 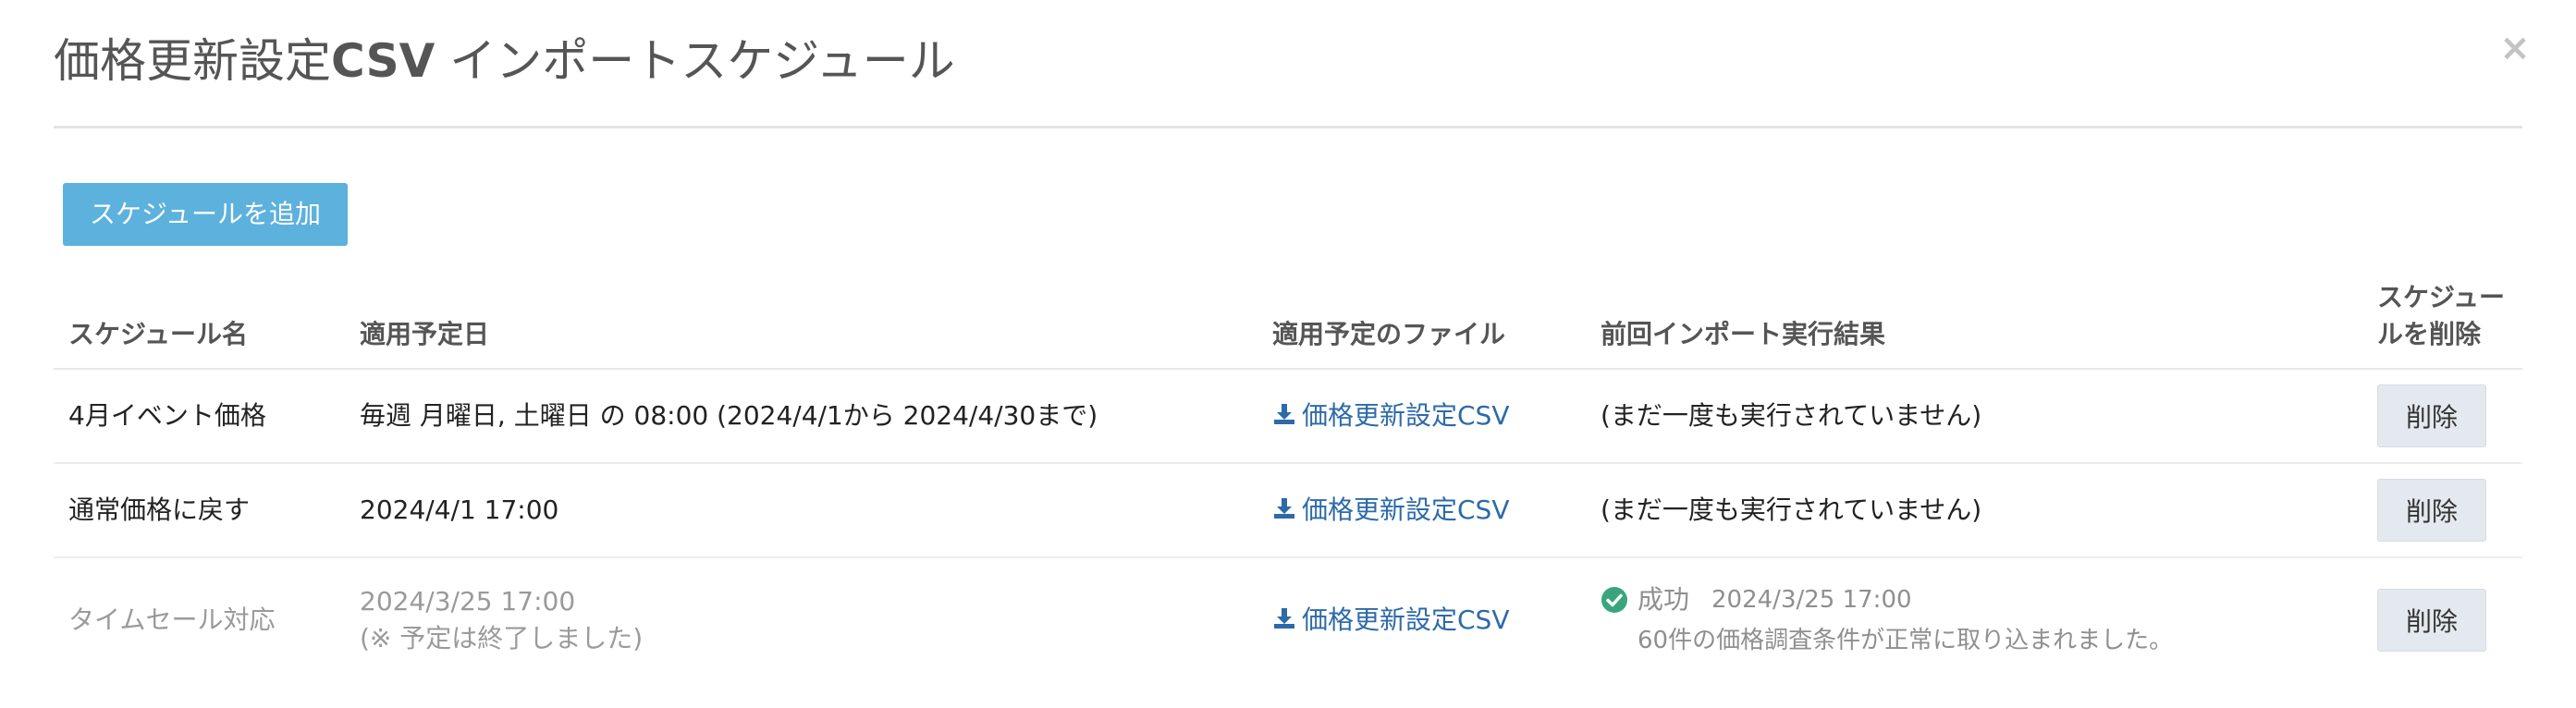 I want to click on modal-title-csv: CSV, so click(x=383, y=61).